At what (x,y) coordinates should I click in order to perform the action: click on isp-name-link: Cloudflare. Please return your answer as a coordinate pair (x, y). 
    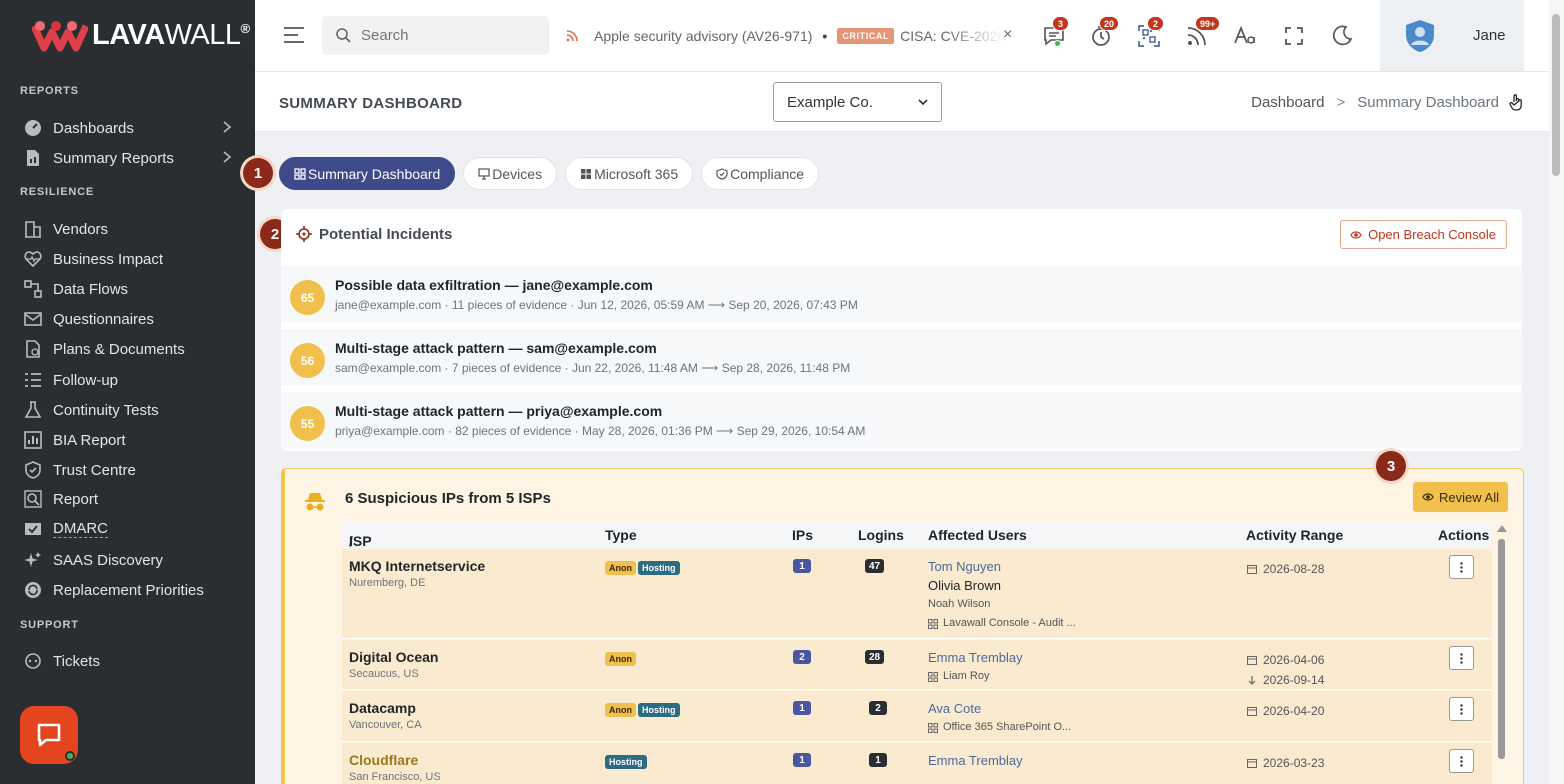
    Looking at the image, I should click on (383, 760).